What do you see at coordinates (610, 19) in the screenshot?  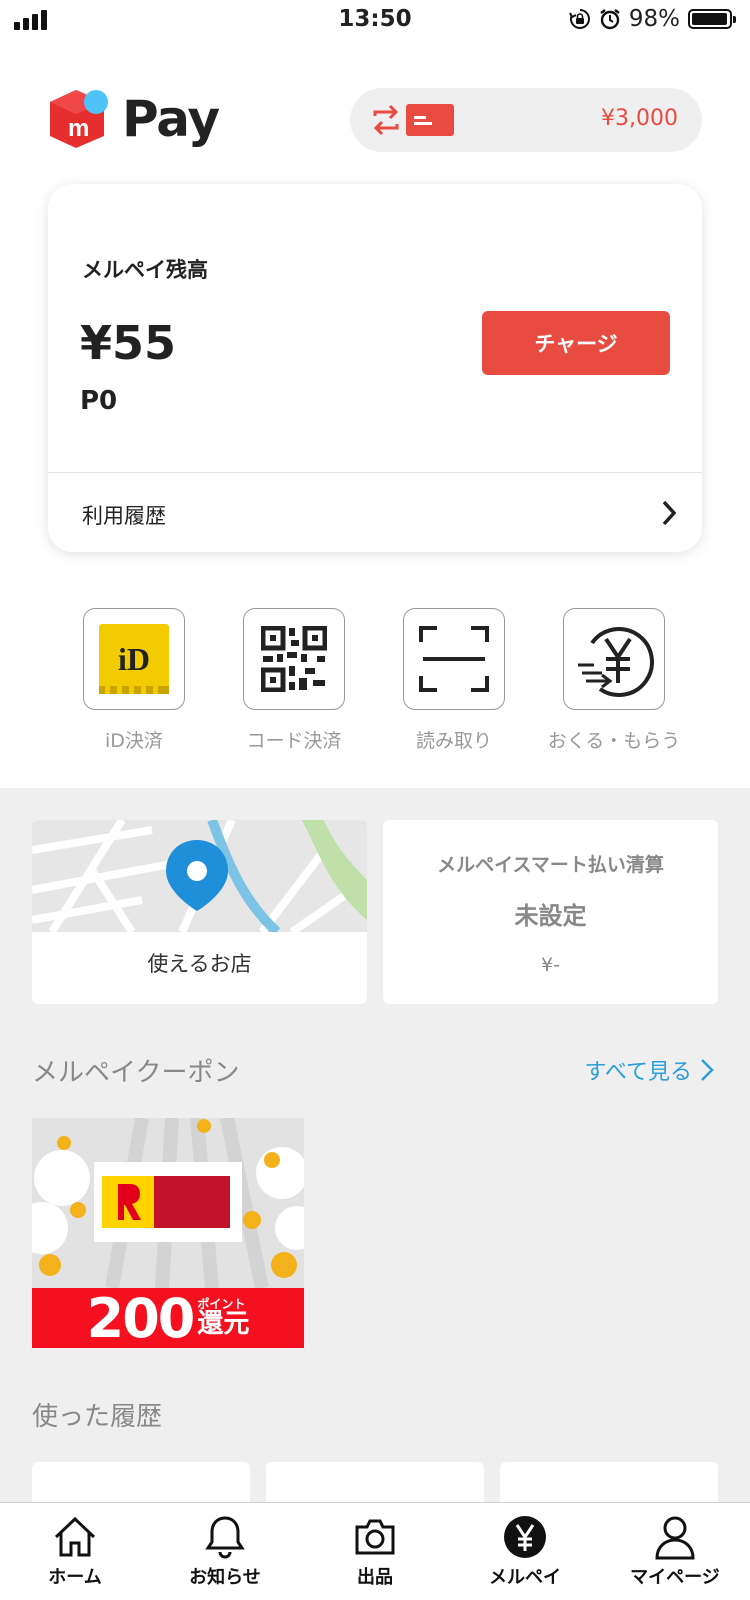 I see `alarm-icon` at bounding box center [610, 19].